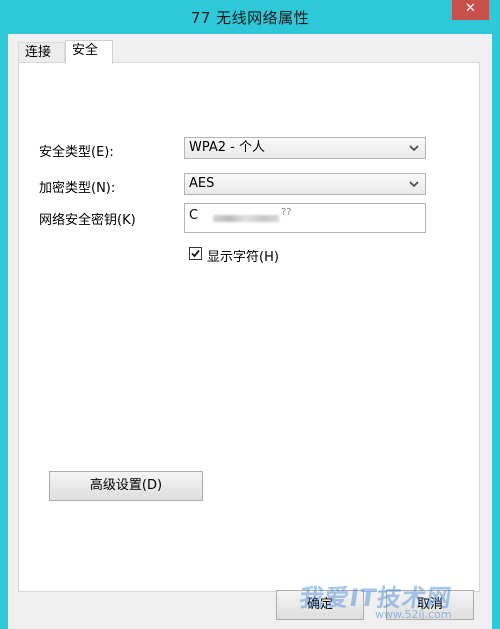  I want to click on checkmark-icon, so click(195, 253).